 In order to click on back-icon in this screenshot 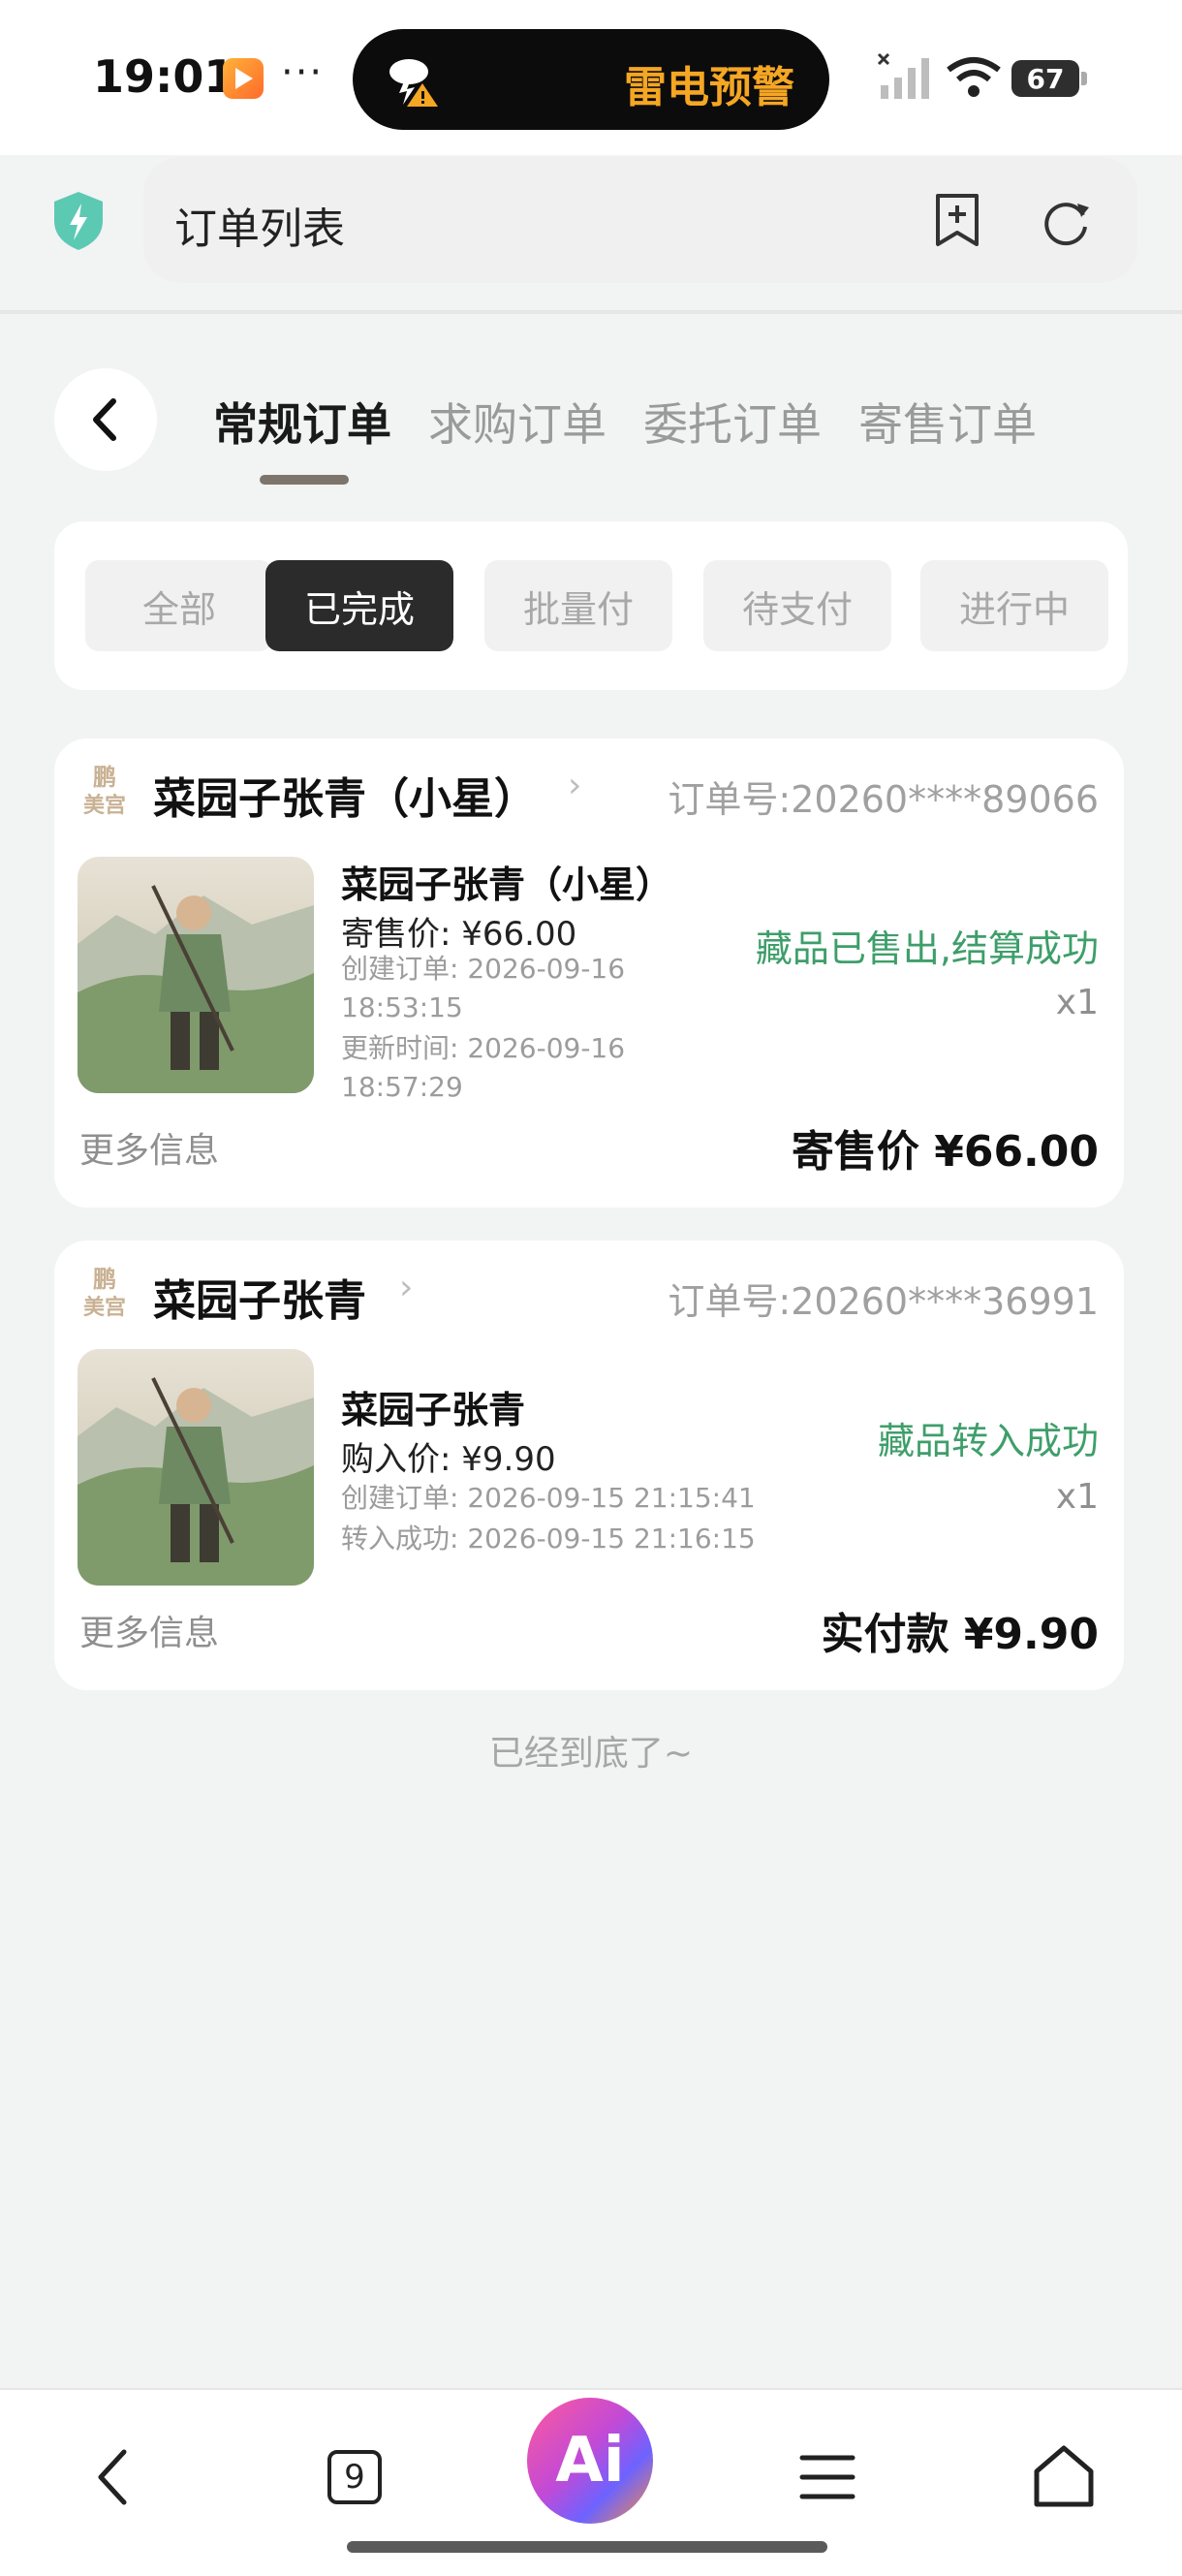, I will do `click(117, 2477)`.